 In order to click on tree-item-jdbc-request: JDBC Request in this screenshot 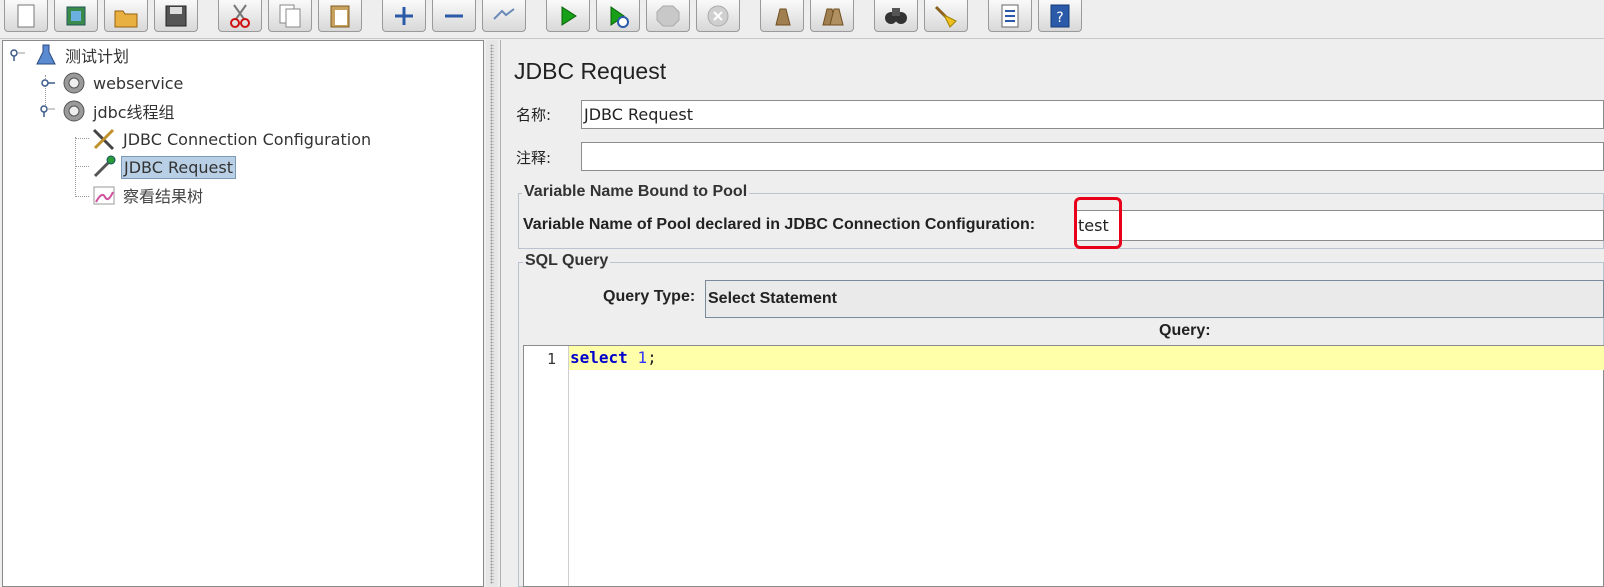, I will do `click(163, 167)`.